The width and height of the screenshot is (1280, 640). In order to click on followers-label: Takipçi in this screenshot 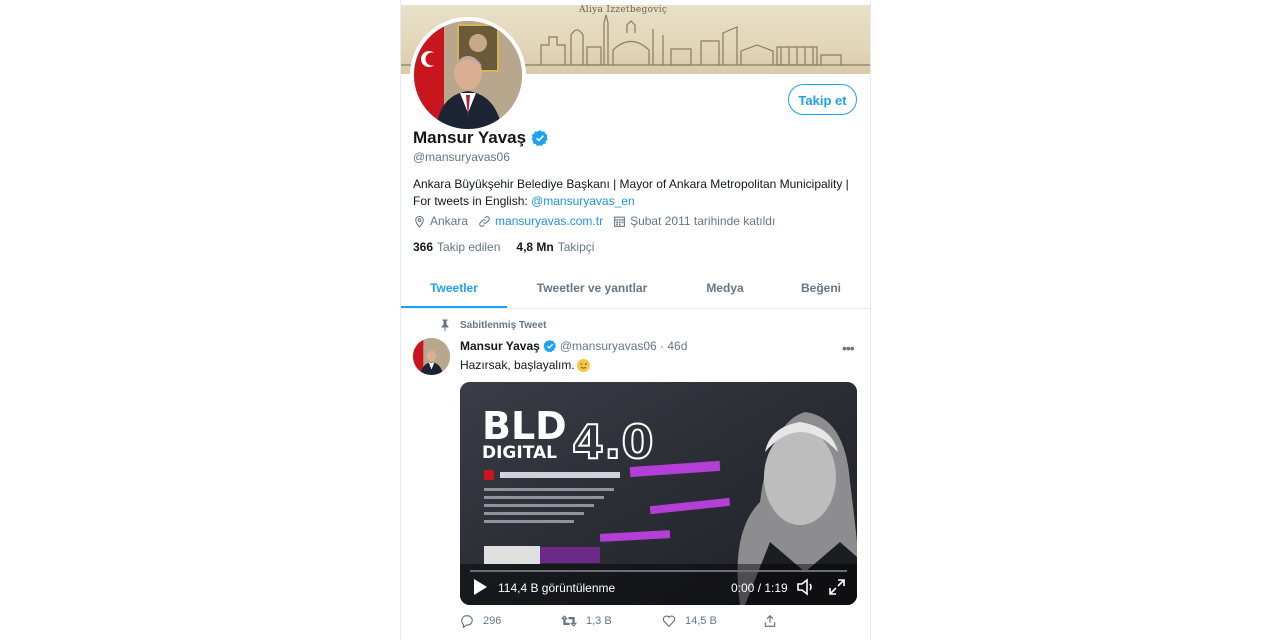, I will do `click(576, 247)`.